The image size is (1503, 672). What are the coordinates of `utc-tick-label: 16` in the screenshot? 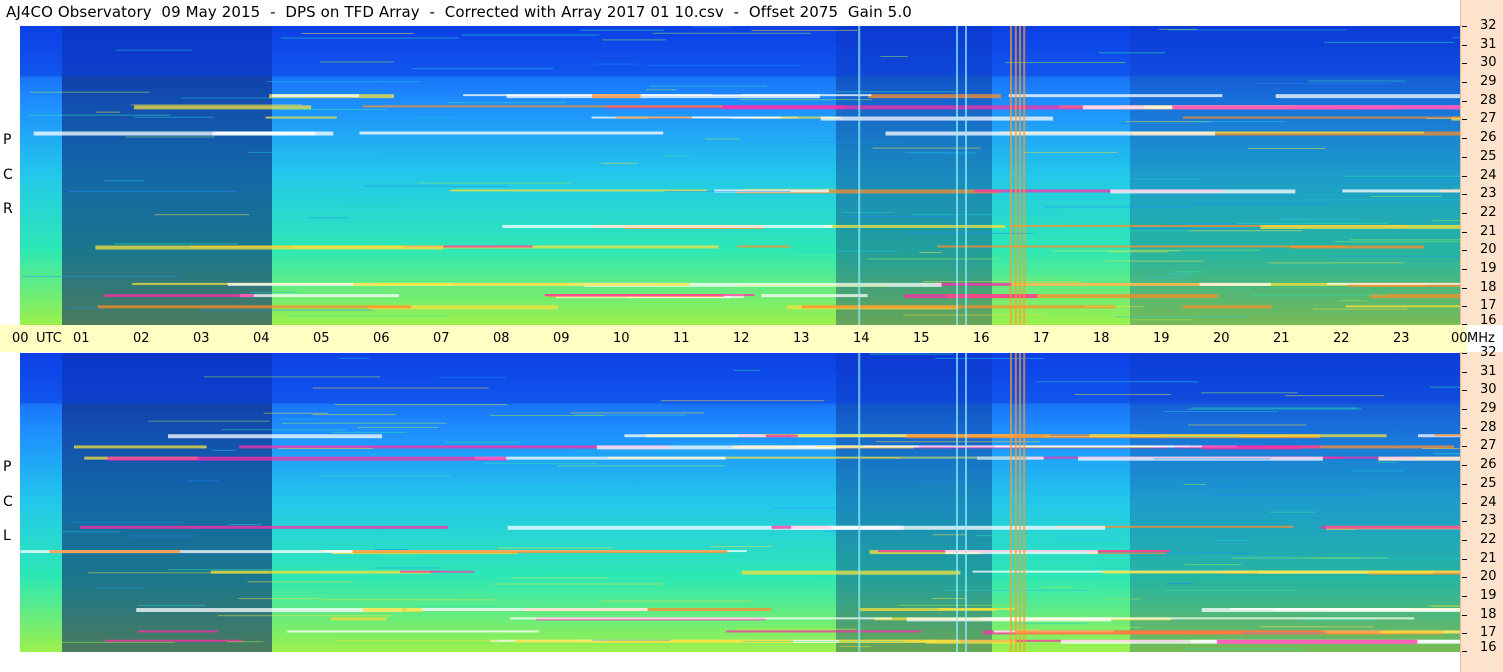 It's located at (981, 338).